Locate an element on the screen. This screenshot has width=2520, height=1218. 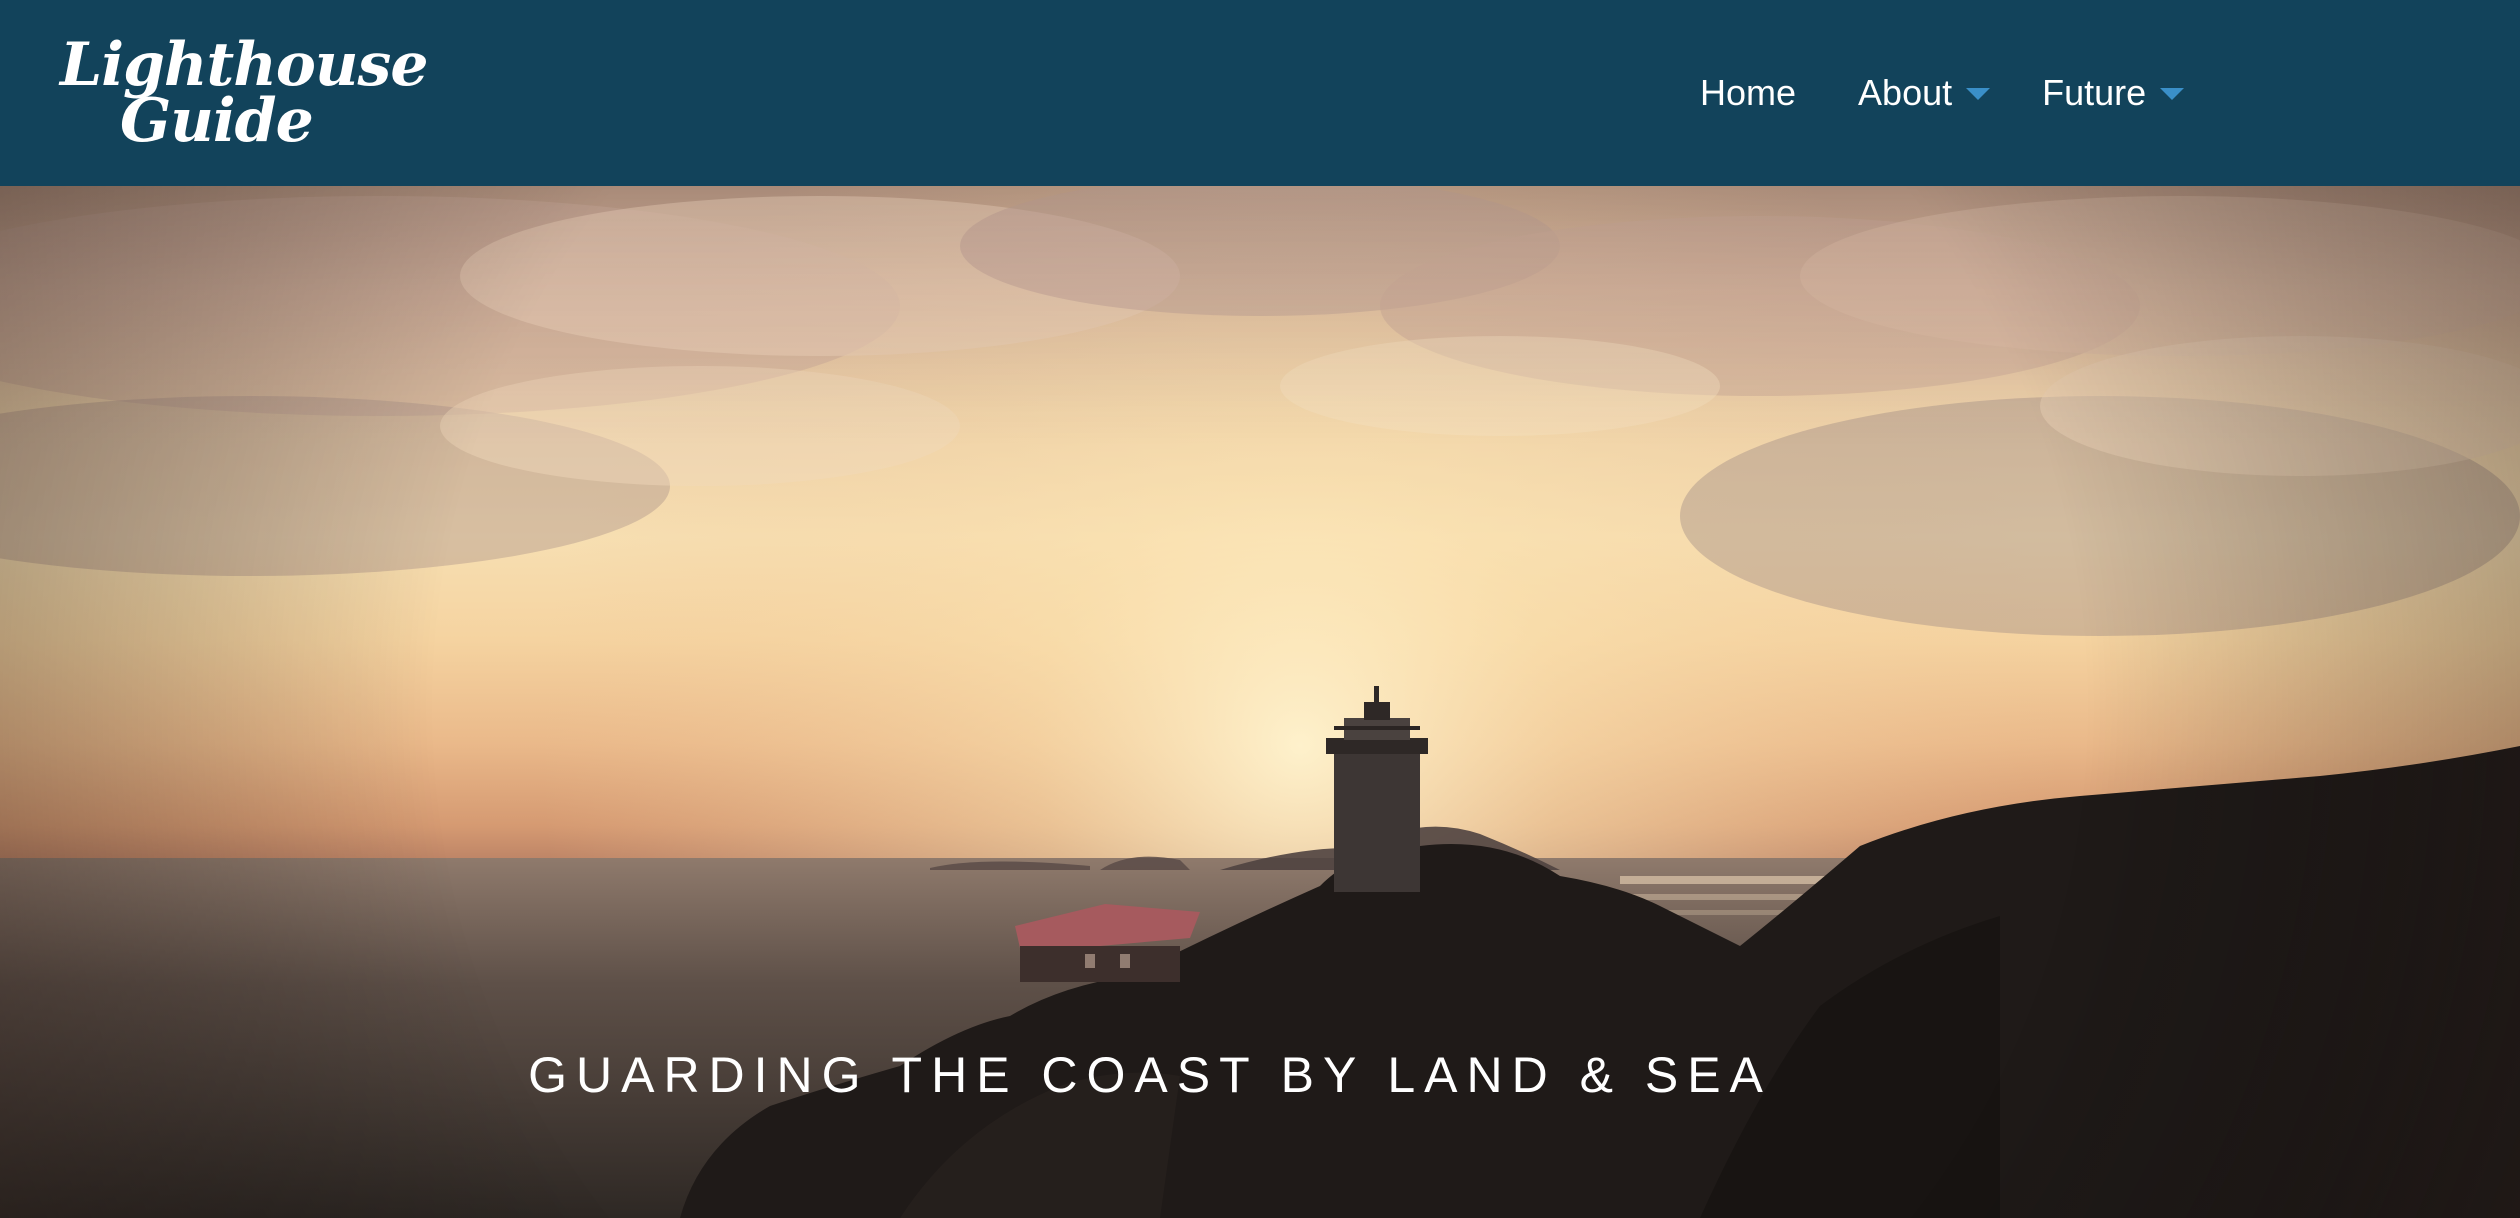
logo-line-2: Guide is located at coordinates (217, 121).